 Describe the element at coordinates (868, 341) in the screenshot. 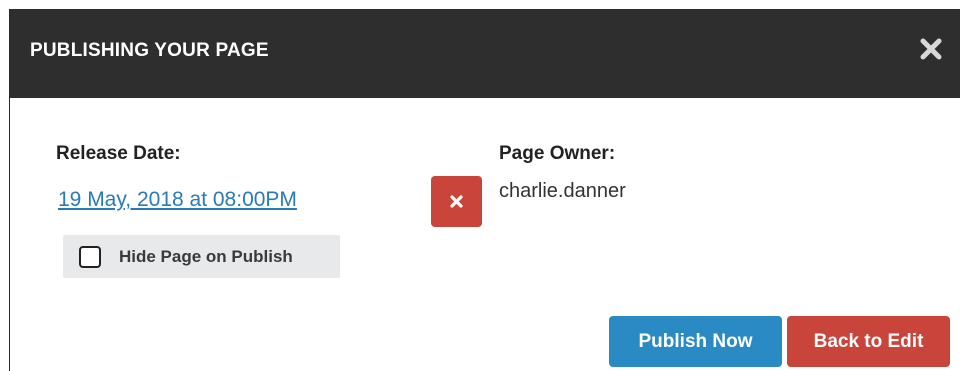

I see `back-to-edit-button: Back to Edit` at that location.